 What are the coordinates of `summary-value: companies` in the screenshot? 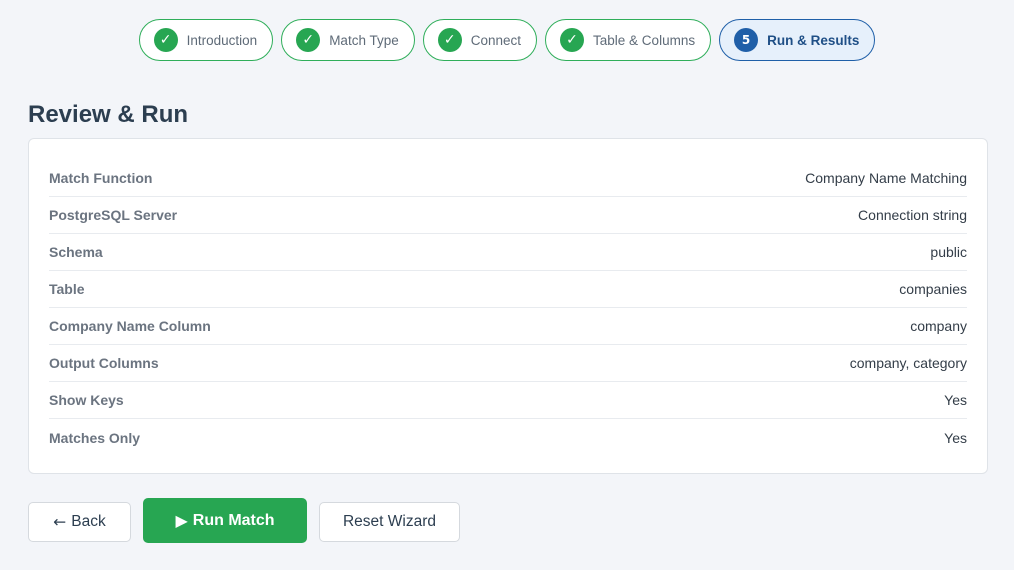 It's located at (933, 289).